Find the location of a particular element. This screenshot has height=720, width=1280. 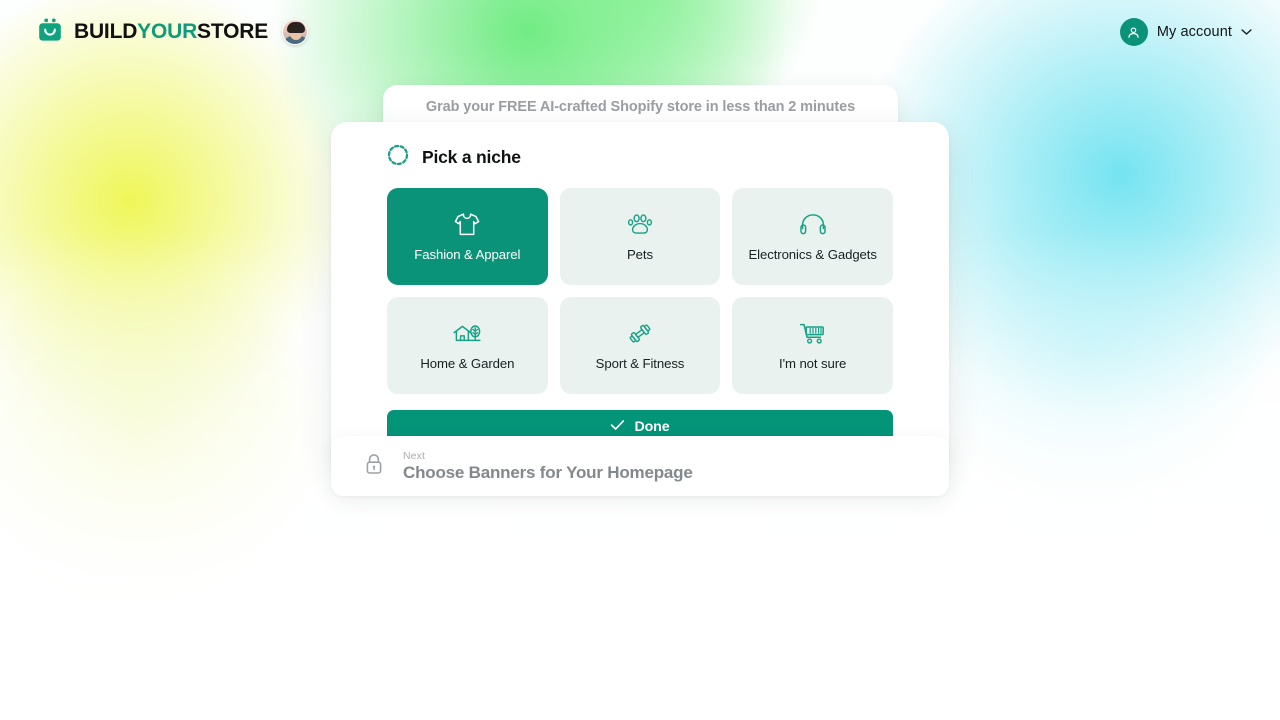

next-eyebrow-label: Next is located at coordinates (414, 455).